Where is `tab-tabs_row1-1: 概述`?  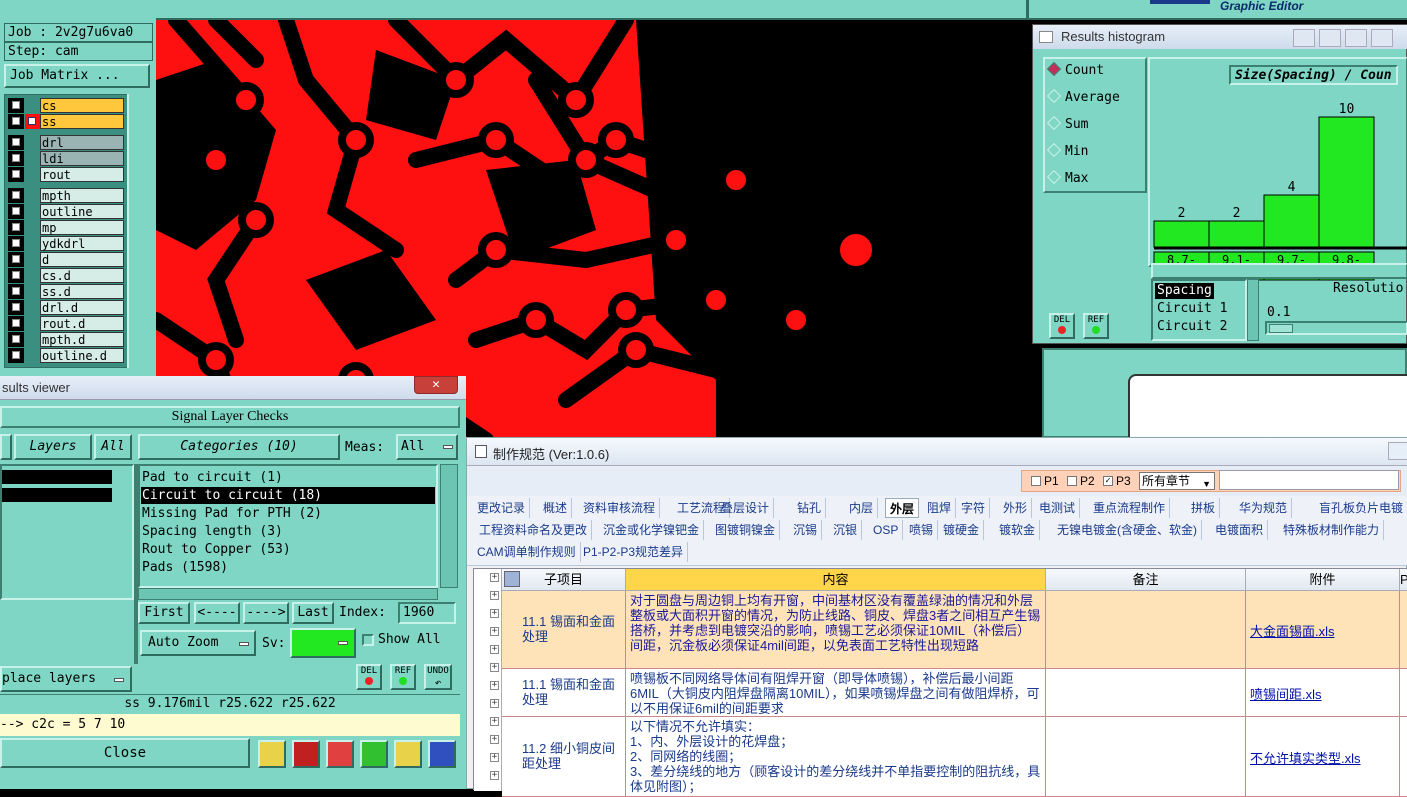 tab-tabs_row1-1: 概述 is located at coordinates (556, 508).